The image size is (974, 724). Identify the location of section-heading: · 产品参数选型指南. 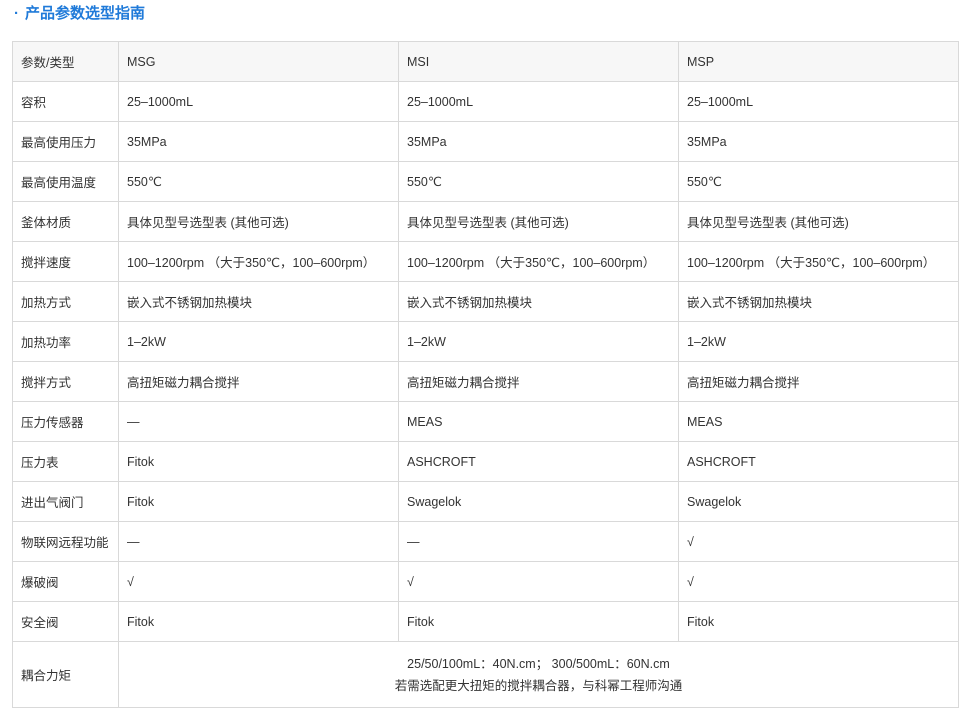
(79, 14).